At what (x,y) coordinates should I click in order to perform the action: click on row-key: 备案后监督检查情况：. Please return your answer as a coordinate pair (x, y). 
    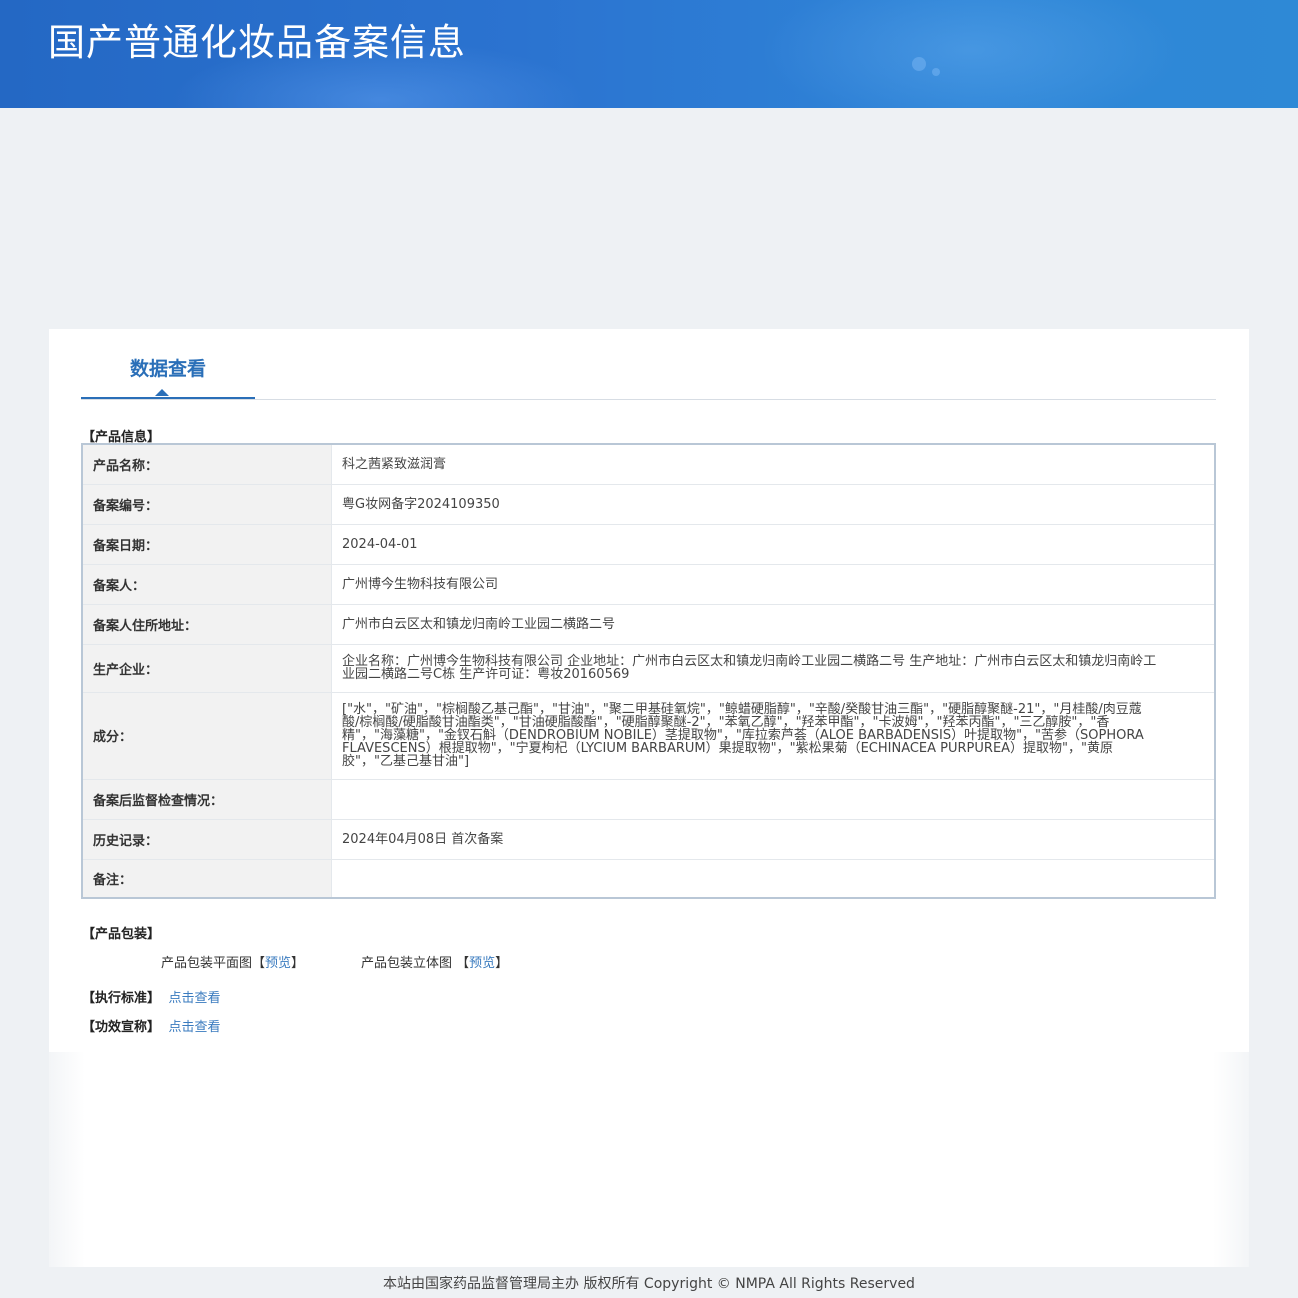
    Looking at the image, I should click on (207, 799).